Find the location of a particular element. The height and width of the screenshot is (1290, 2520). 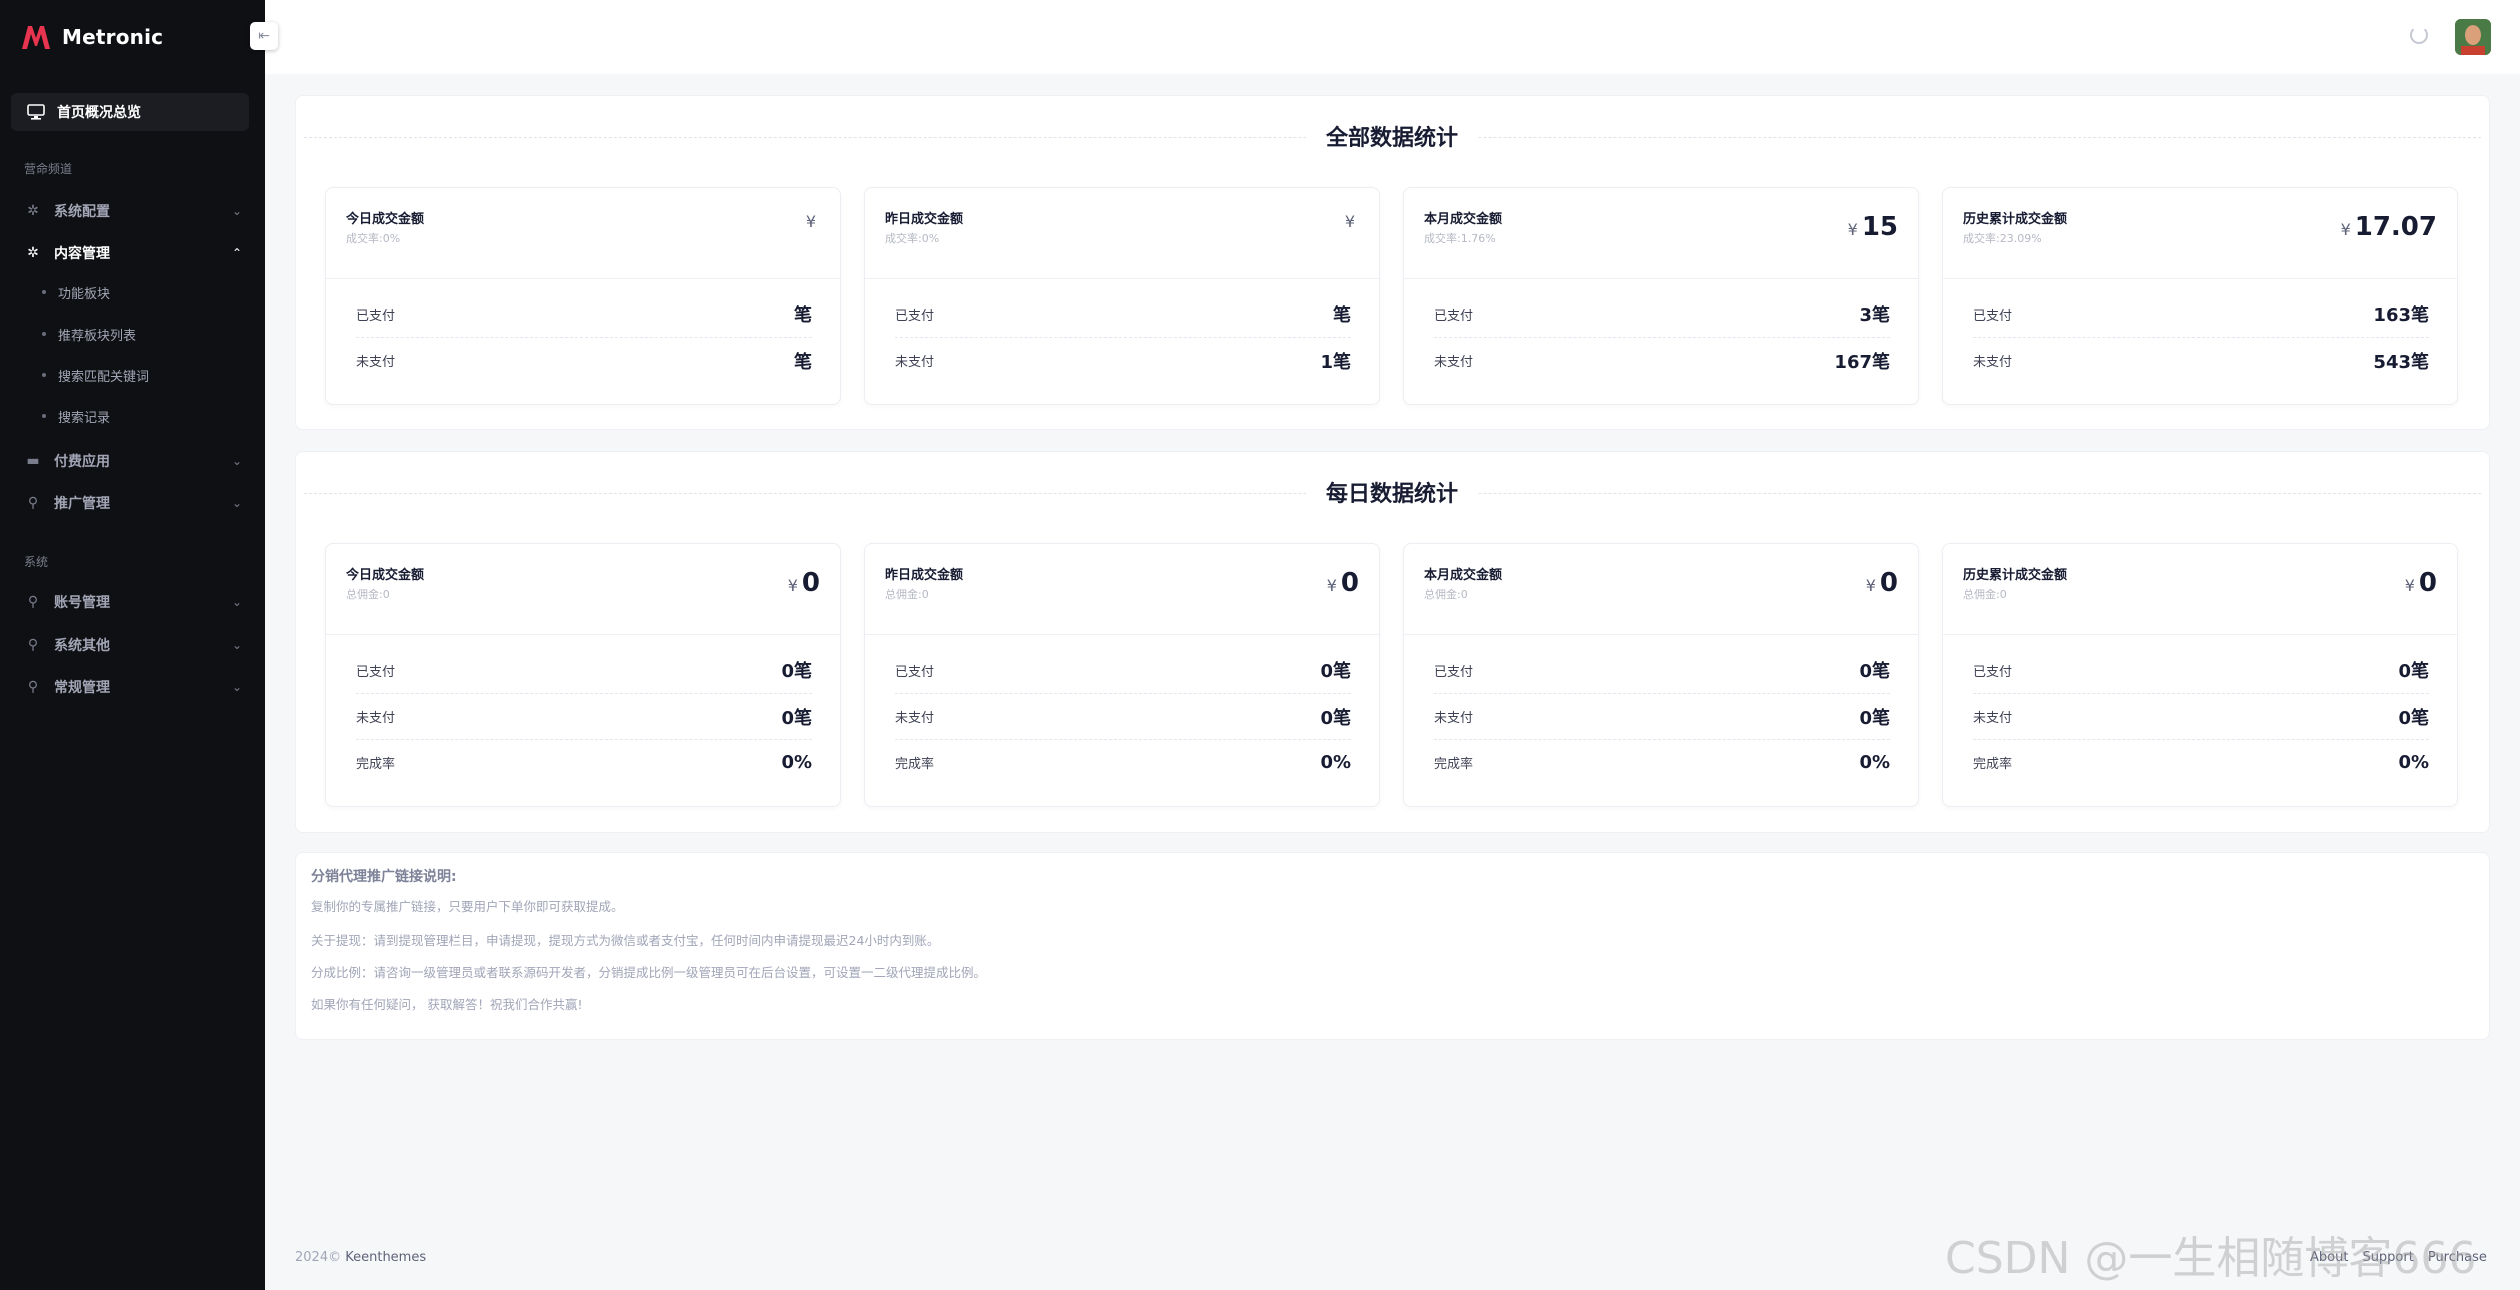

stat-row-unpaid: 未支付 笔 is located at coordinates (584, 360).